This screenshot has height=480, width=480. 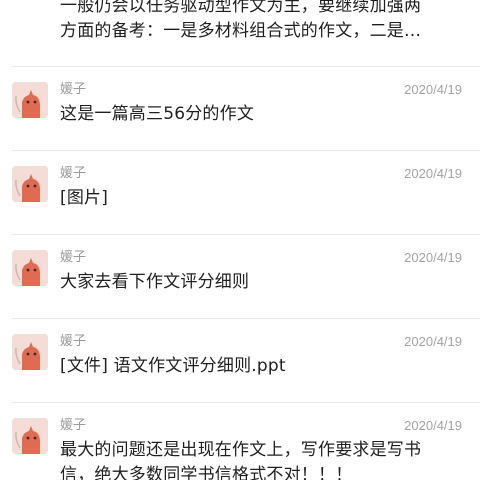 I want to click on message-content: [文件] 语文作文评分细则.ppt, so click(x=265, y=366).